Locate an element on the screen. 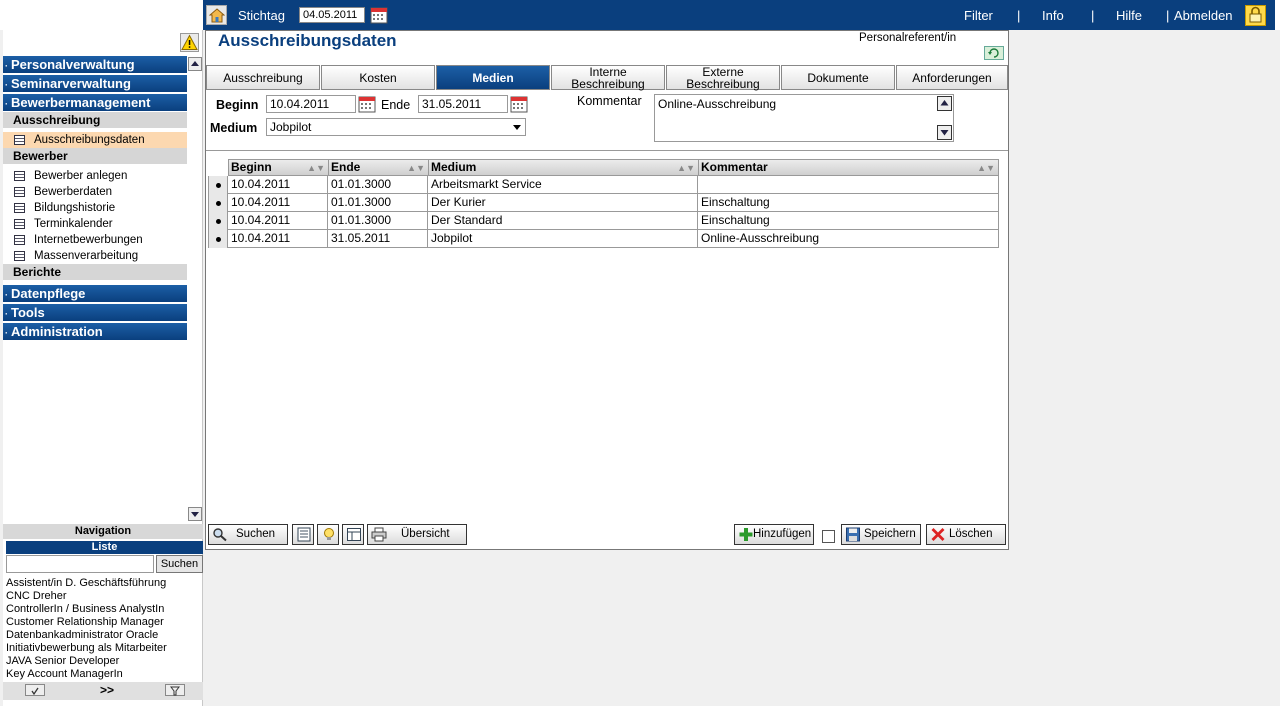 Image resolution: width=1280 pixels, height=706 pixels. kommentar-scroll-up is located at coordinates (944, 103).